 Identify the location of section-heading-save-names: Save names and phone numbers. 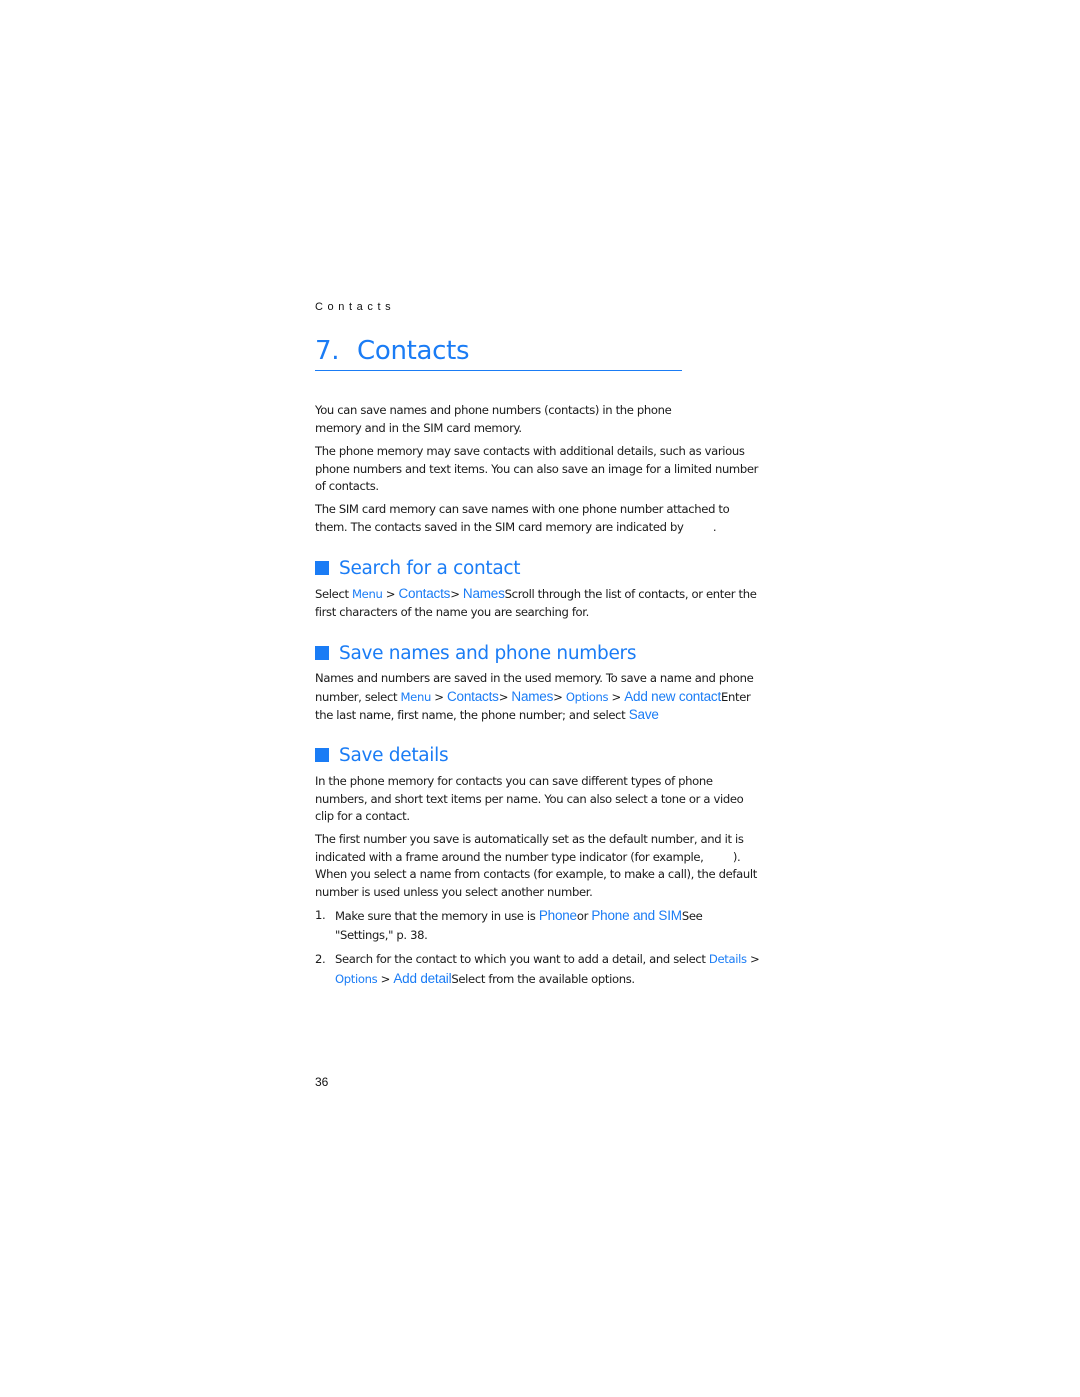
(475, 654).